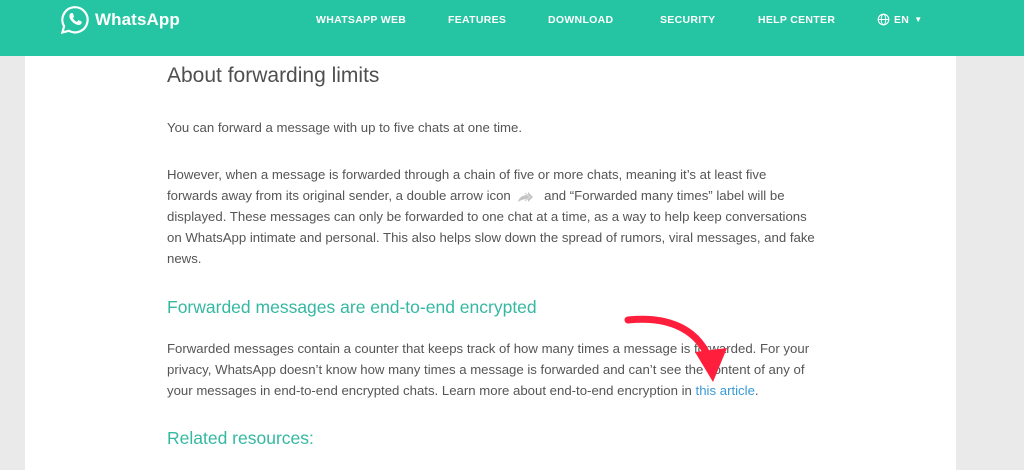  Describe the element at coordinates (756, 390) in the screenshot. I see `paragraph-encryption-end: .` at that location.